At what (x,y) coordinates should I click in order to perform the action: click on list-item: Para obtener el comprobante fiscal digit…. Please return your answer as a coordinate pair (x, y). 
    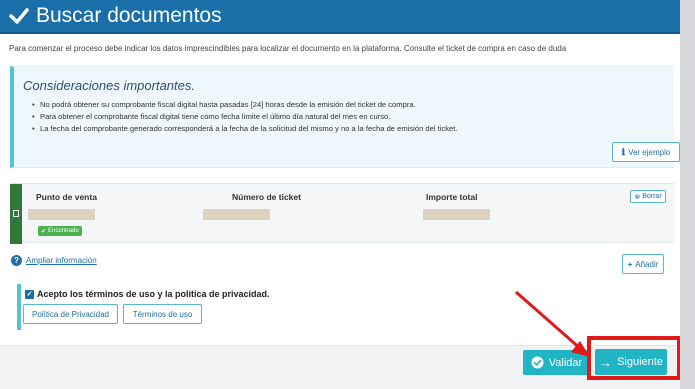
    Looking at the image, I should click on (244, 116).